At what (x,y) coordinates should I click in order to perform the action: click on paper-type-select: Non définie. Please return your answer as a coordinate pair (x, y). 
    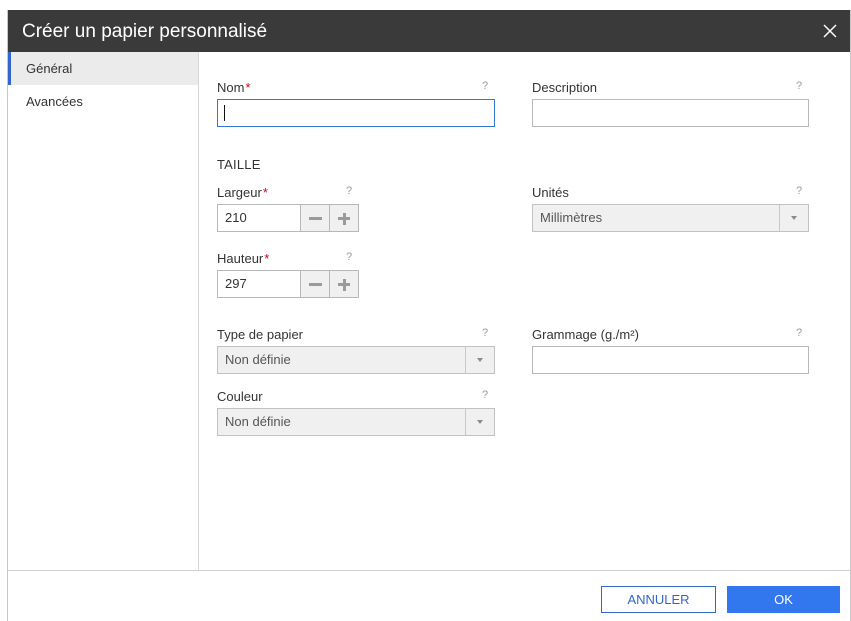
    Looking at the image, I should click on (356, 360).